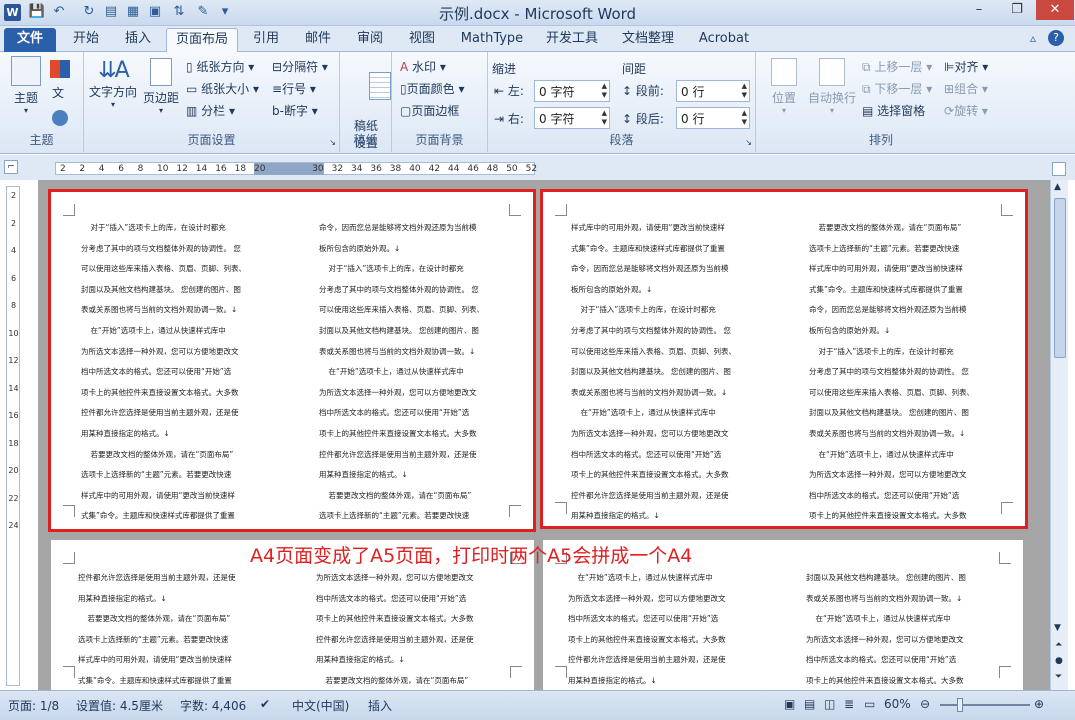 This screenshot has height=720, width=1075. Describe the element at coordinates (1059, 661) in the screenshot. I see `browse-object-icon: ●` at that location.